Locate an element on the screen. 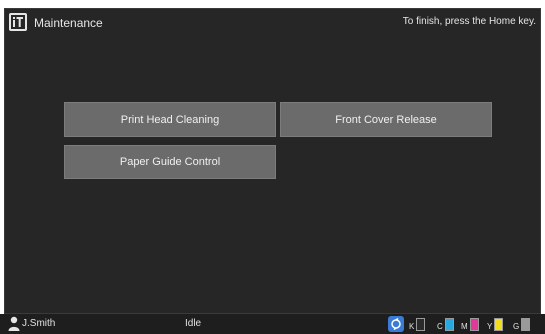 This screenshot has width=545, height=334. network-icon is located at coordinates (396, 324).